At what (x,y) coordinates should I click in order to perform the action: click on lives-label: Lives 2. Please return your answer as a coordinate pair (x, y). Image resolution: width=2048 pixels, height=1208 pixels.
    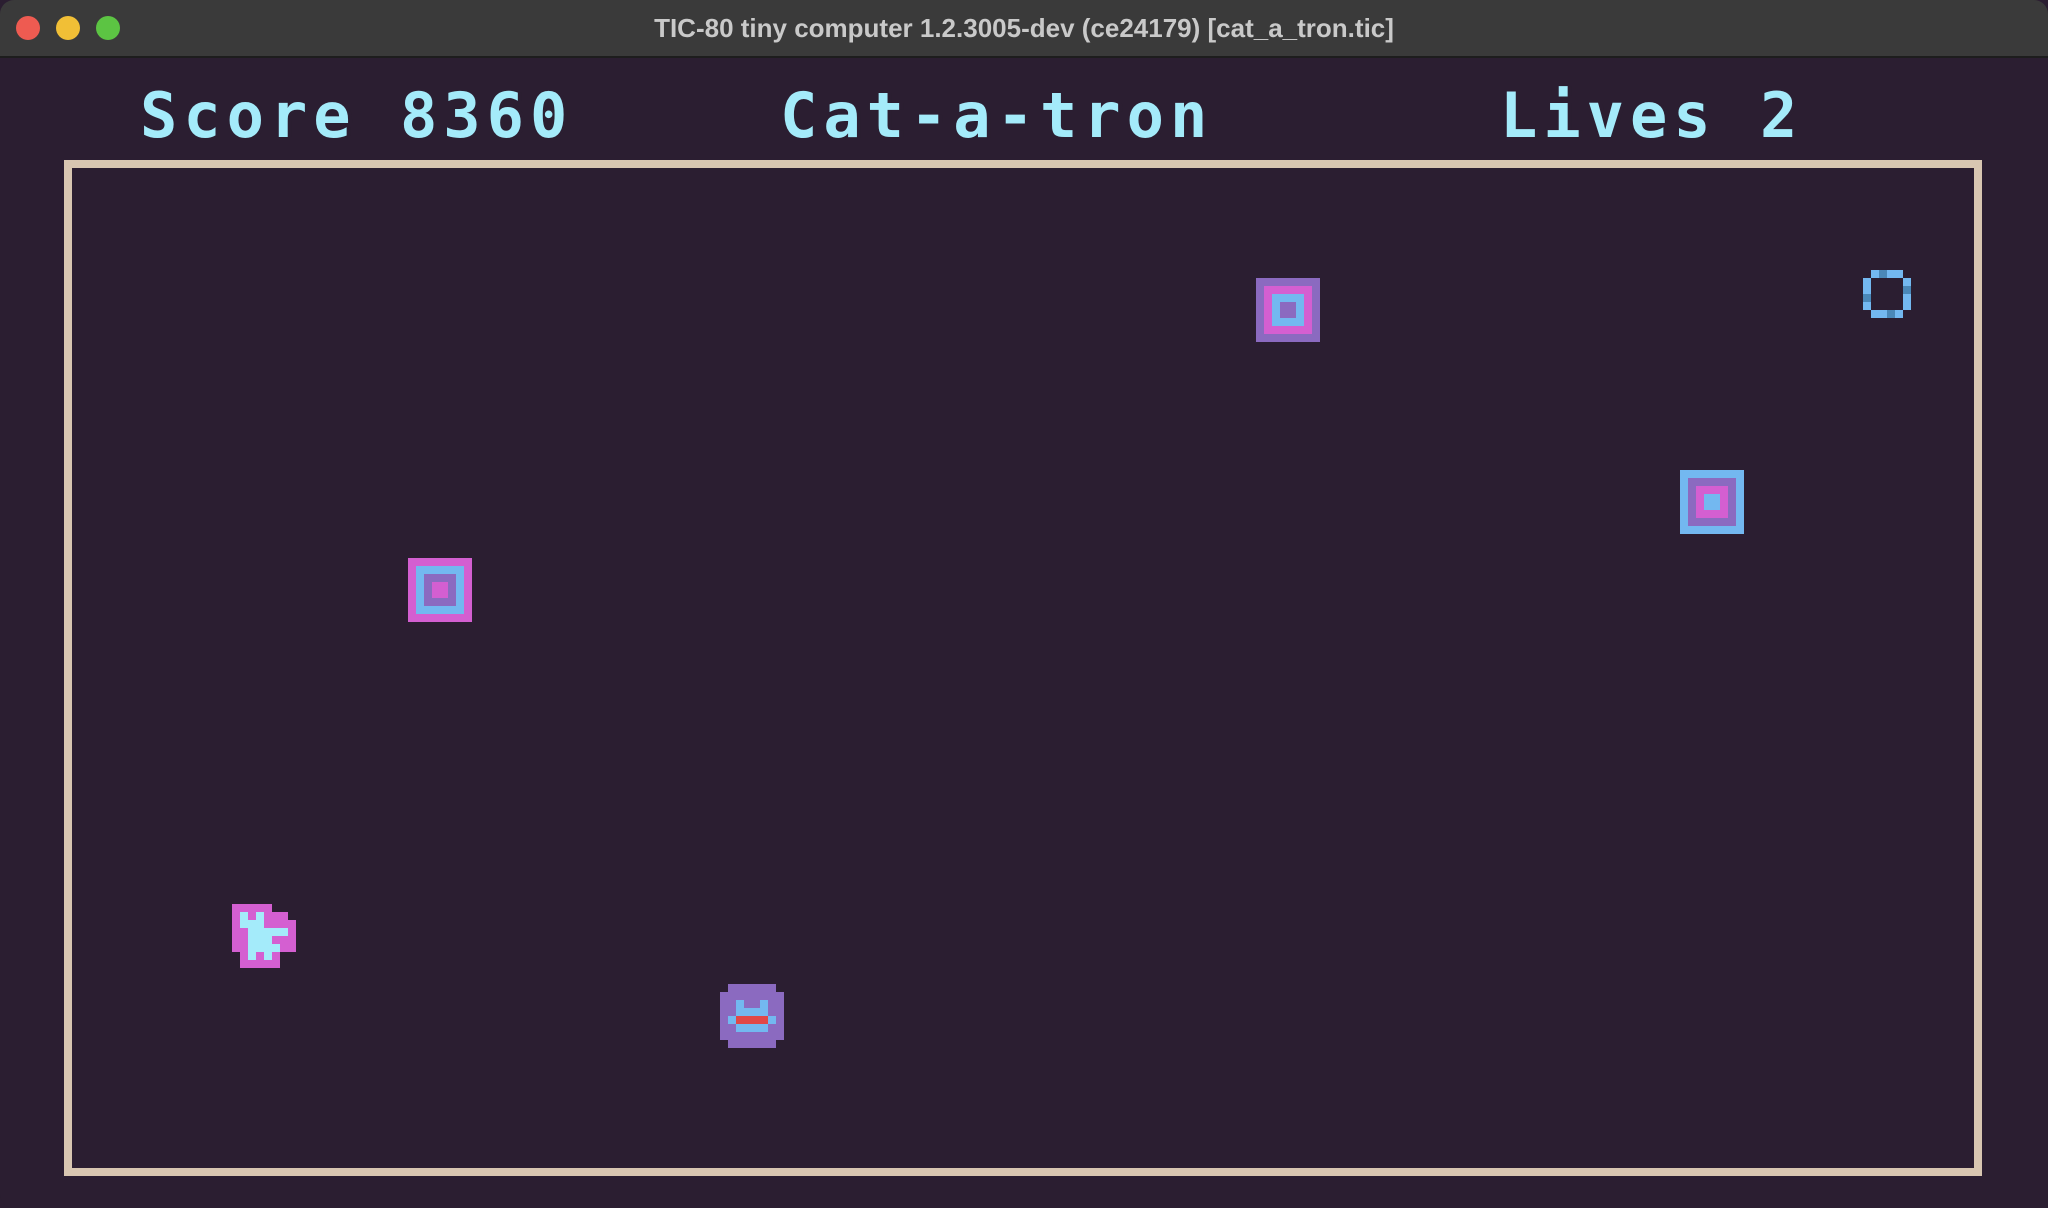
    Looking at the image, I should click on (1652, 115).